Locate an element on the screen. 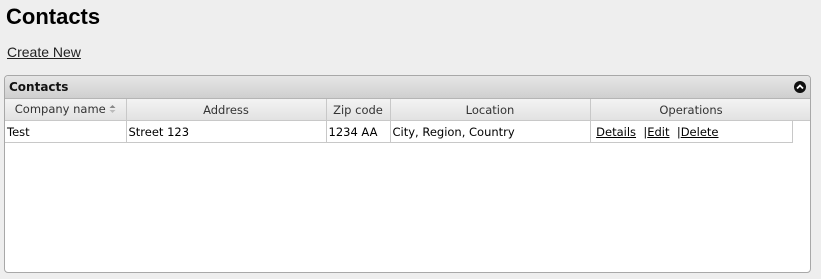  sort-icon is located at coordinates (112, 110).